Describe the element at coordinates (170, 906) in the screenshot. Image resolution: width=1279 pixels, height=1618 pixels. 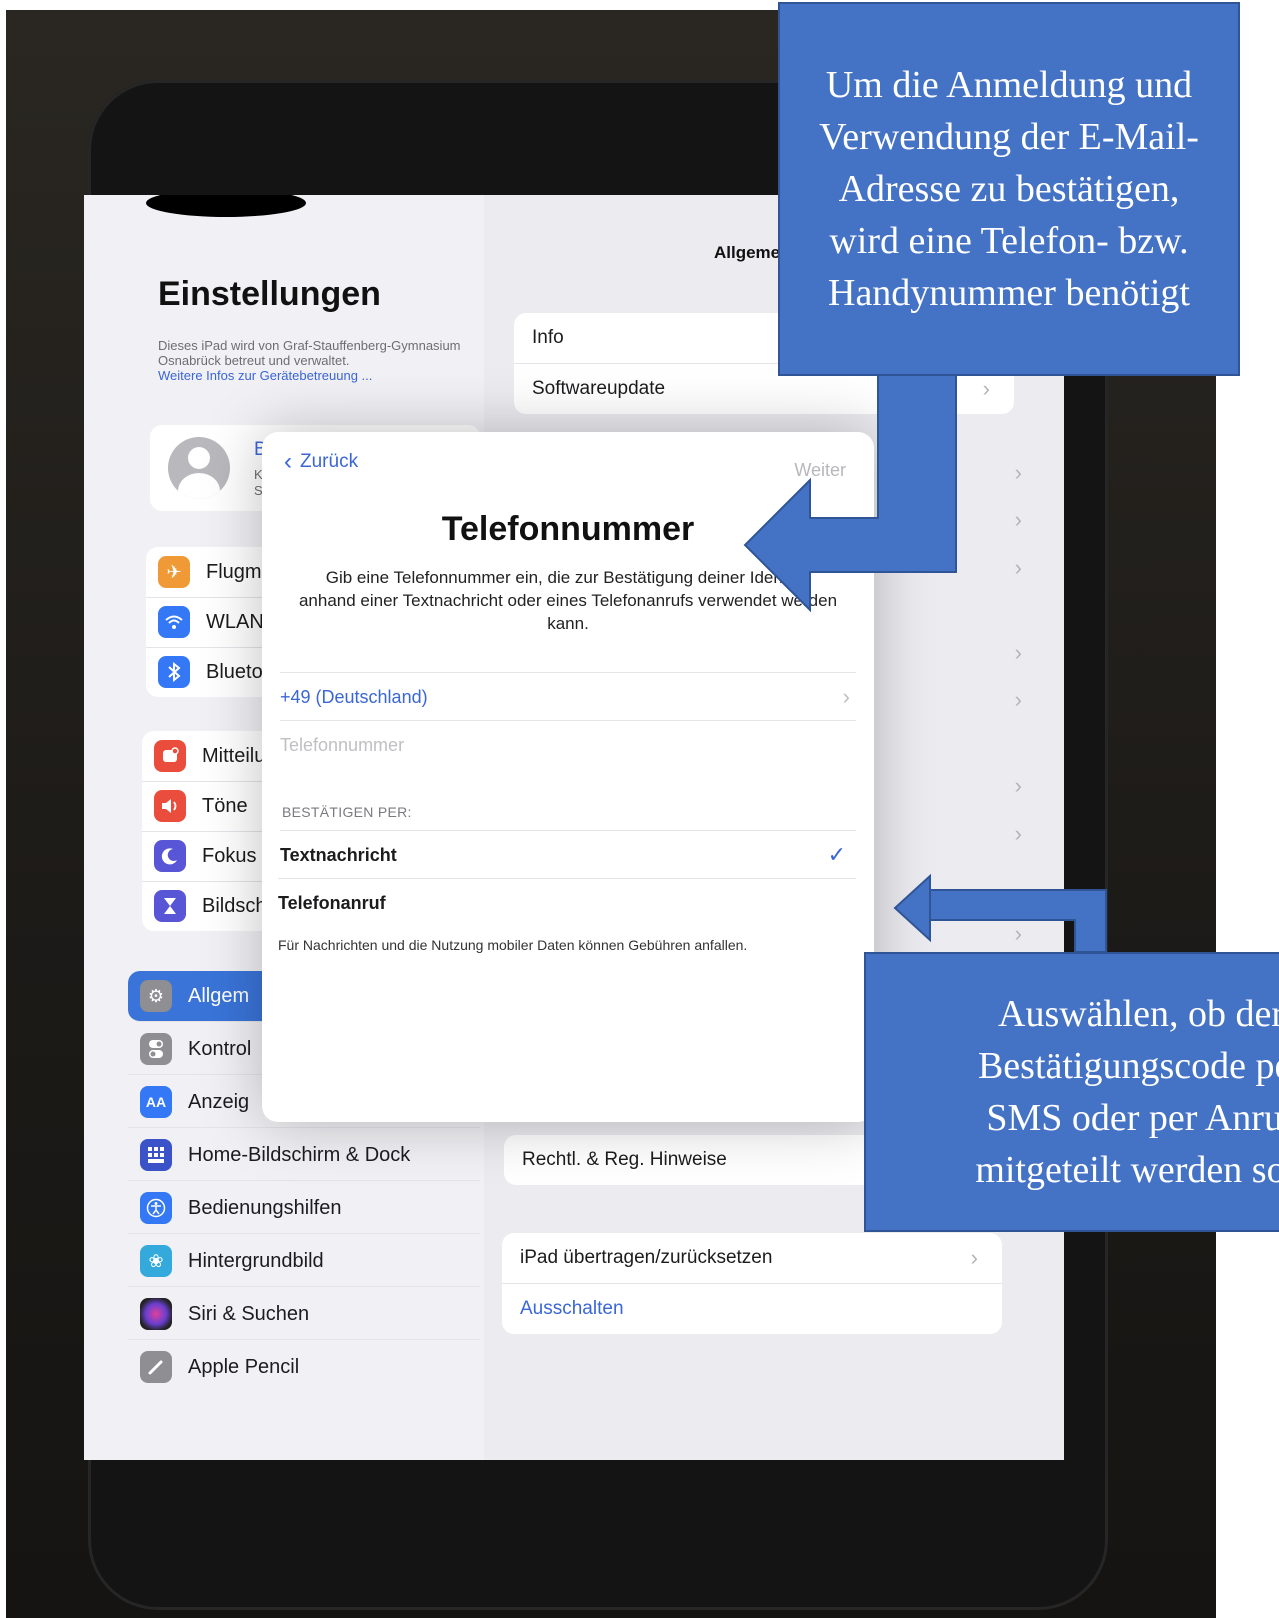
I see `hourglass-icon` at that location.